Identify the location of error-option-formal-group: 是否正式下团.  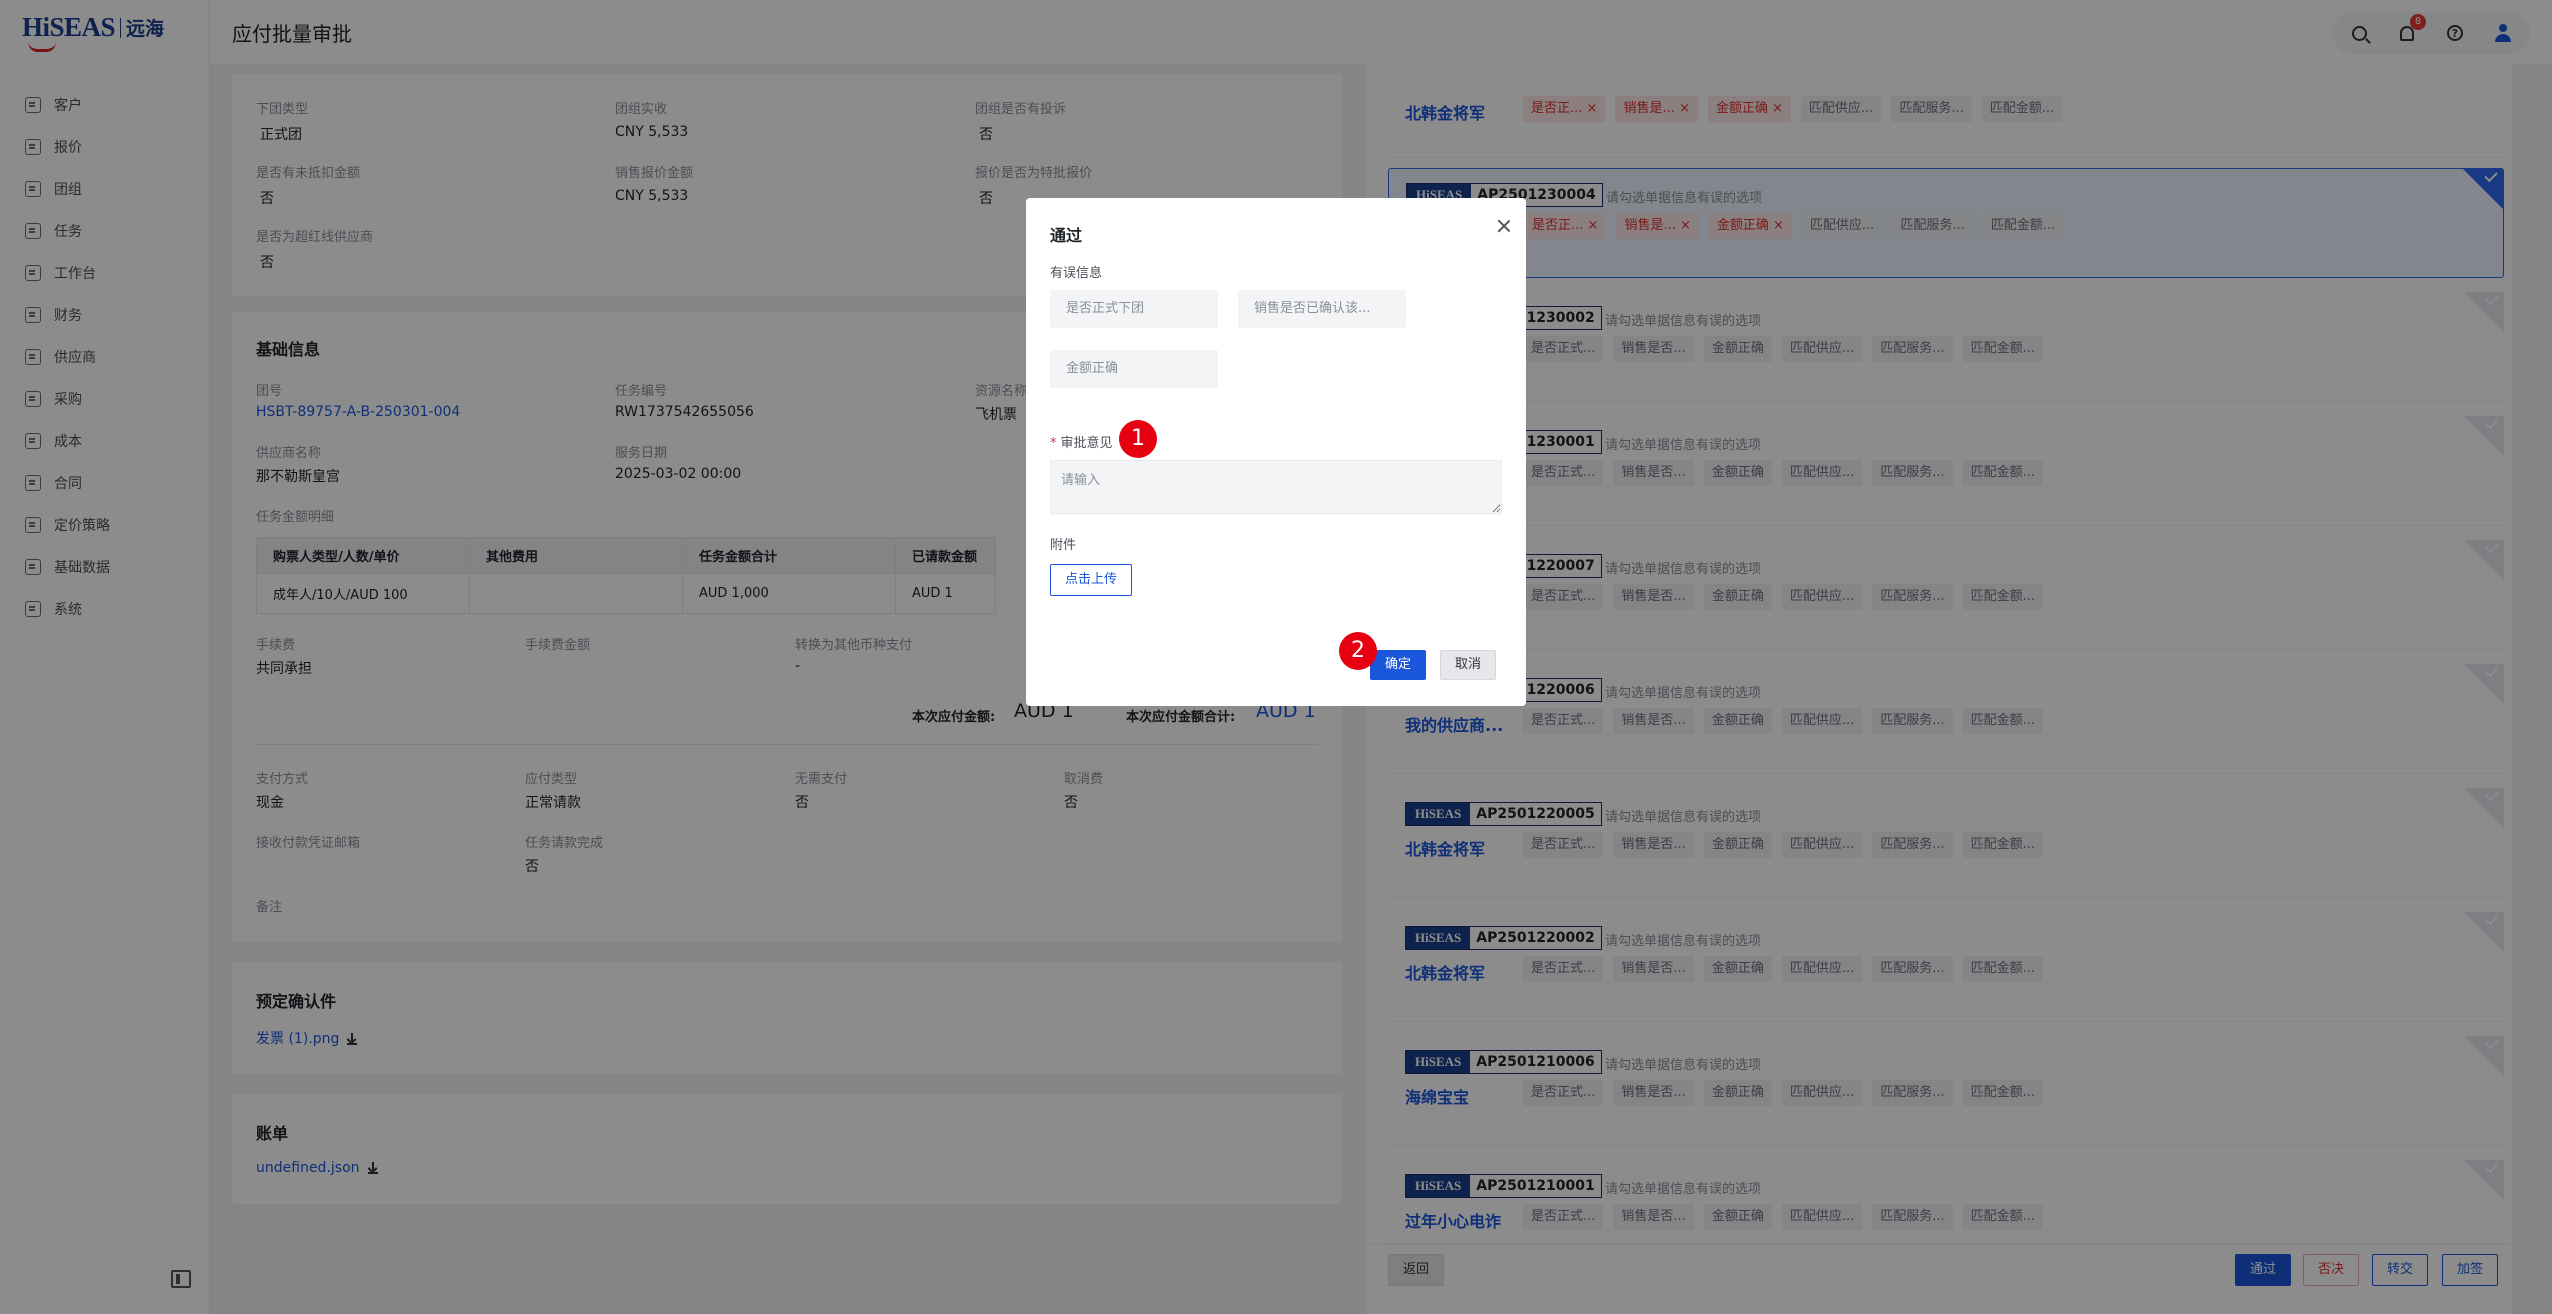
(1134, 309).